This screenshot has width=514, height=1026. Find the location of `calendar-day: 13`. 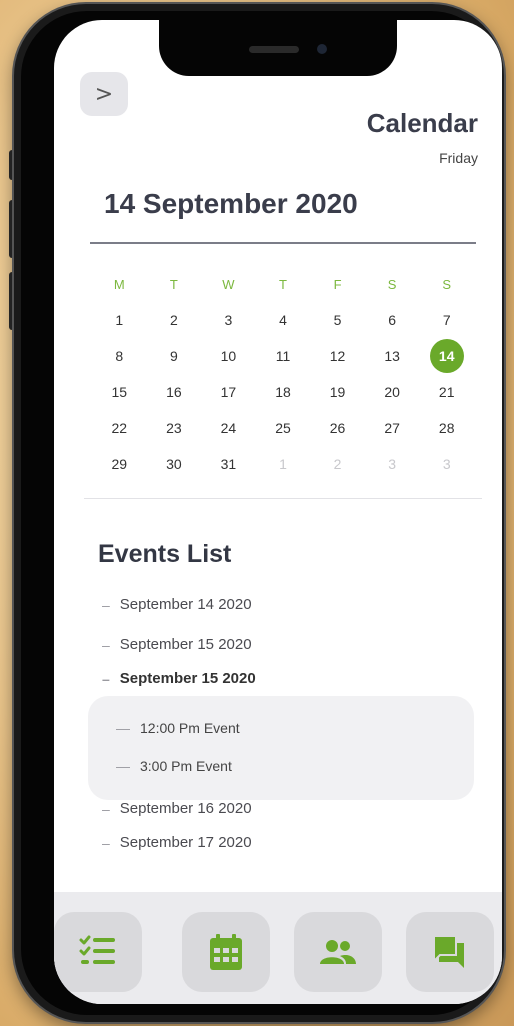

calendar-day: 13 is located at coordinates (392, 356).